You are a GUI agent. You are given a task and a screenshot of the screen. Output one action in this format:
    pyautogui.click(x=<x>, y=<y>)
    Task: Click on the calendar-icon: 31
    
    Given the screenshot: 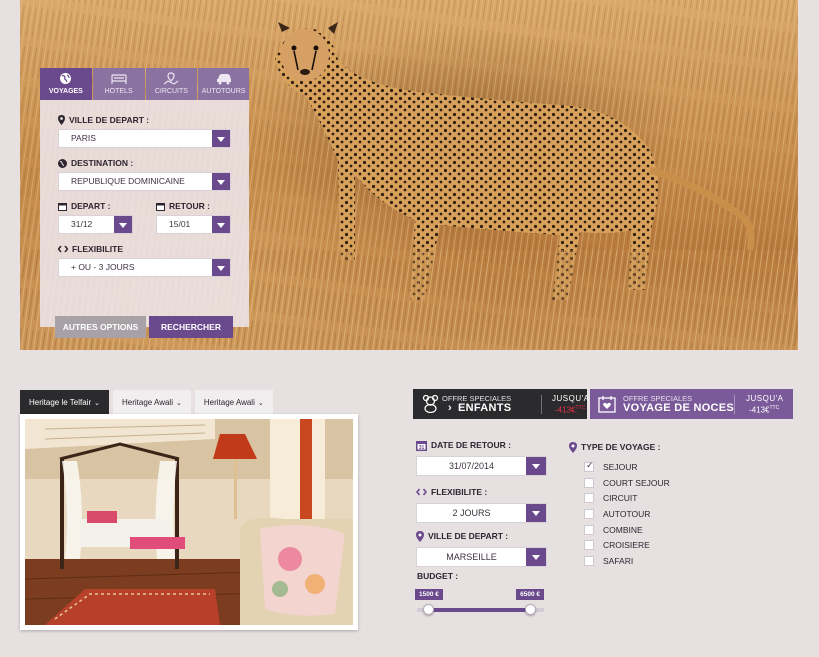 What is the action you would take?
    pyautogui.click(x=421, y=445)
    